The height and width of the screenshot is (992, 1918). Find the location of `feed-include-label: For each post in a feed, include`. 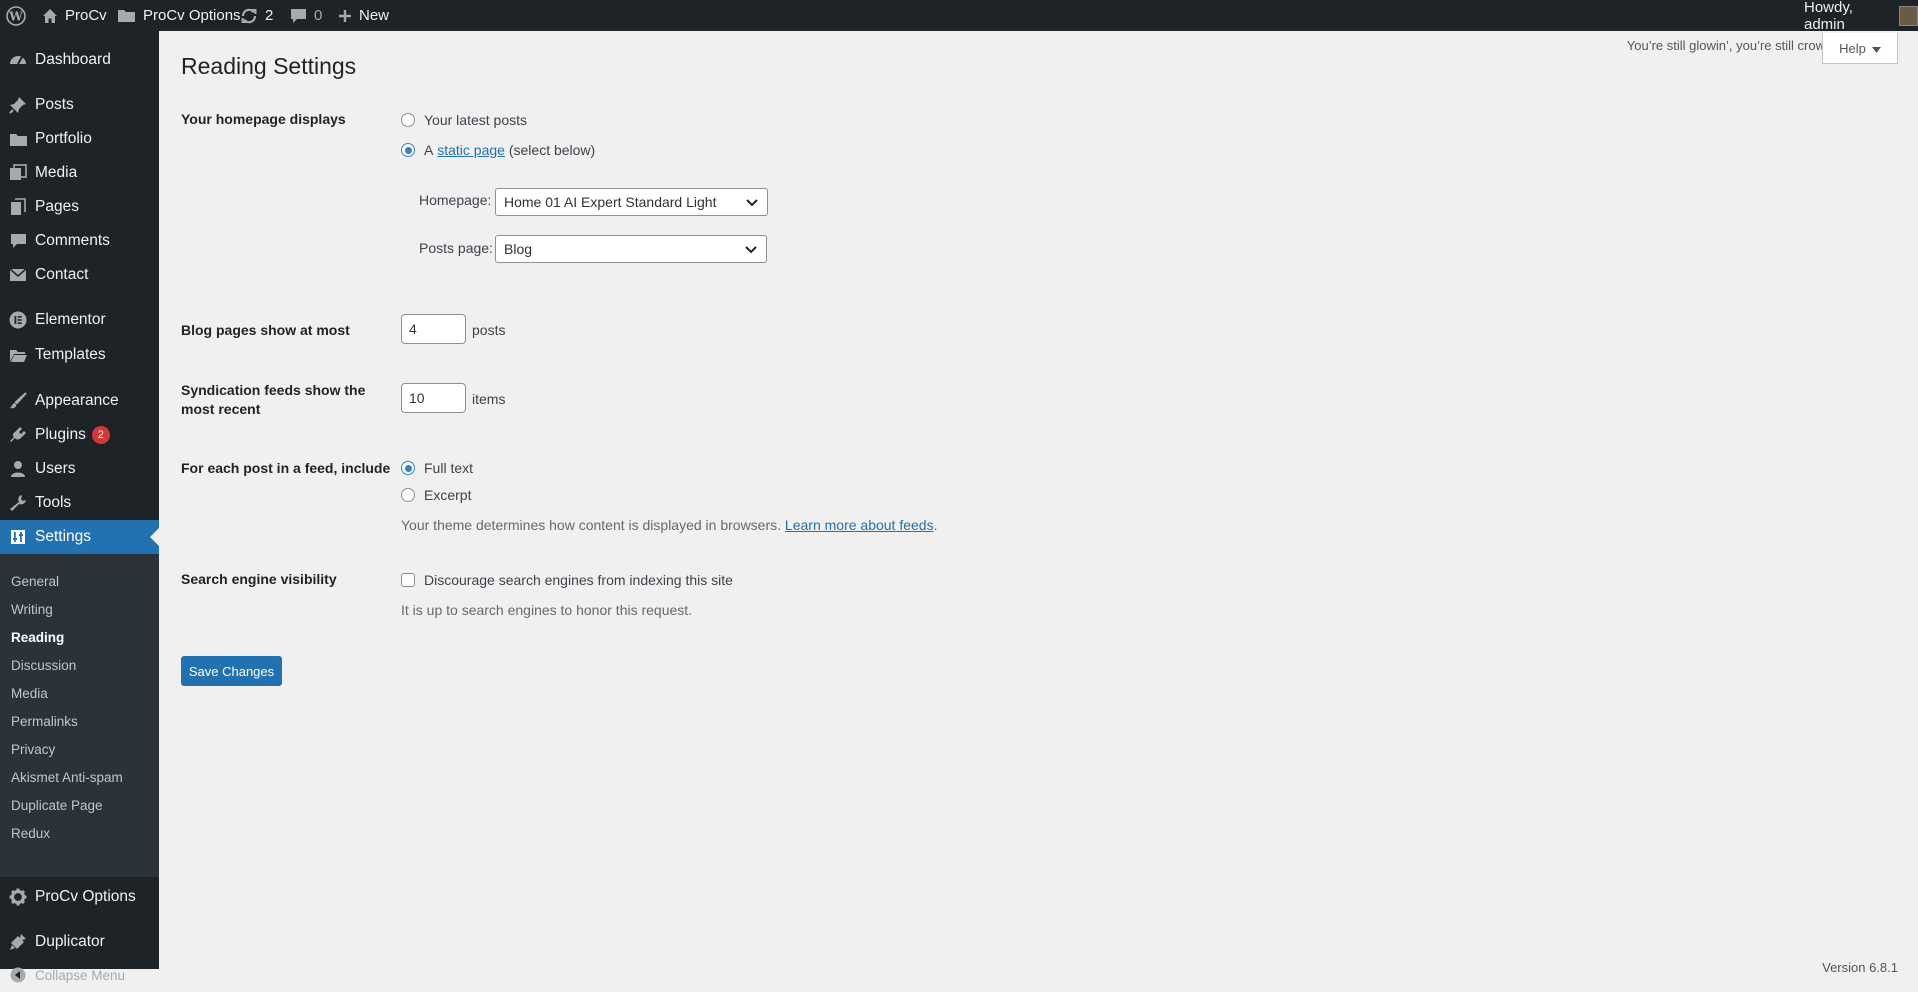

feed-include-label: For each post in a feed, include is located at coordinates (286, 468).